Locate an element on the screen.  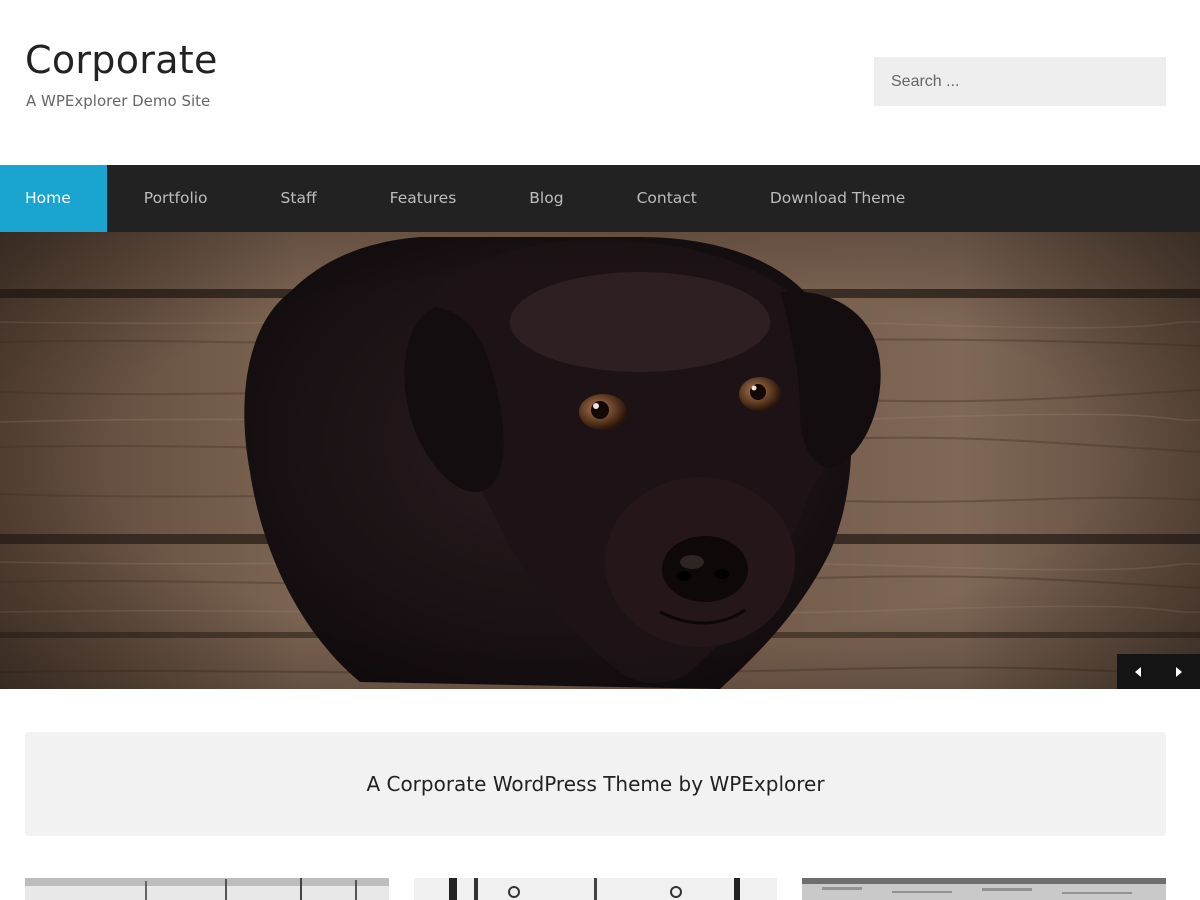
triangle-left-icon is located at coordinates (1137, 671).